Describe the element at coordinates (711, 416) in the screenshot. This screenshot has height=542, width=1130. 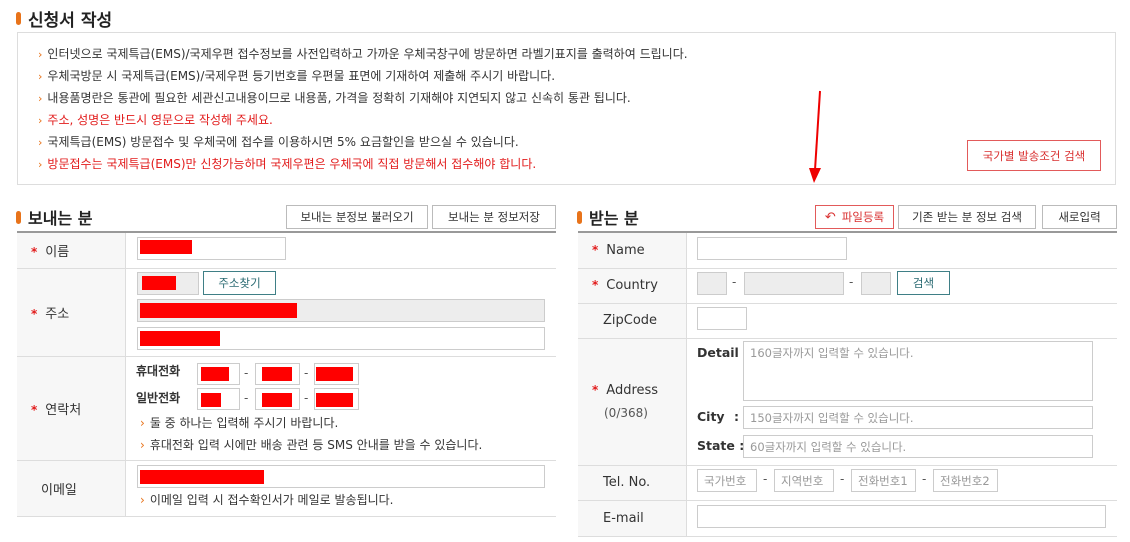
I see `city-label: City` at that location.